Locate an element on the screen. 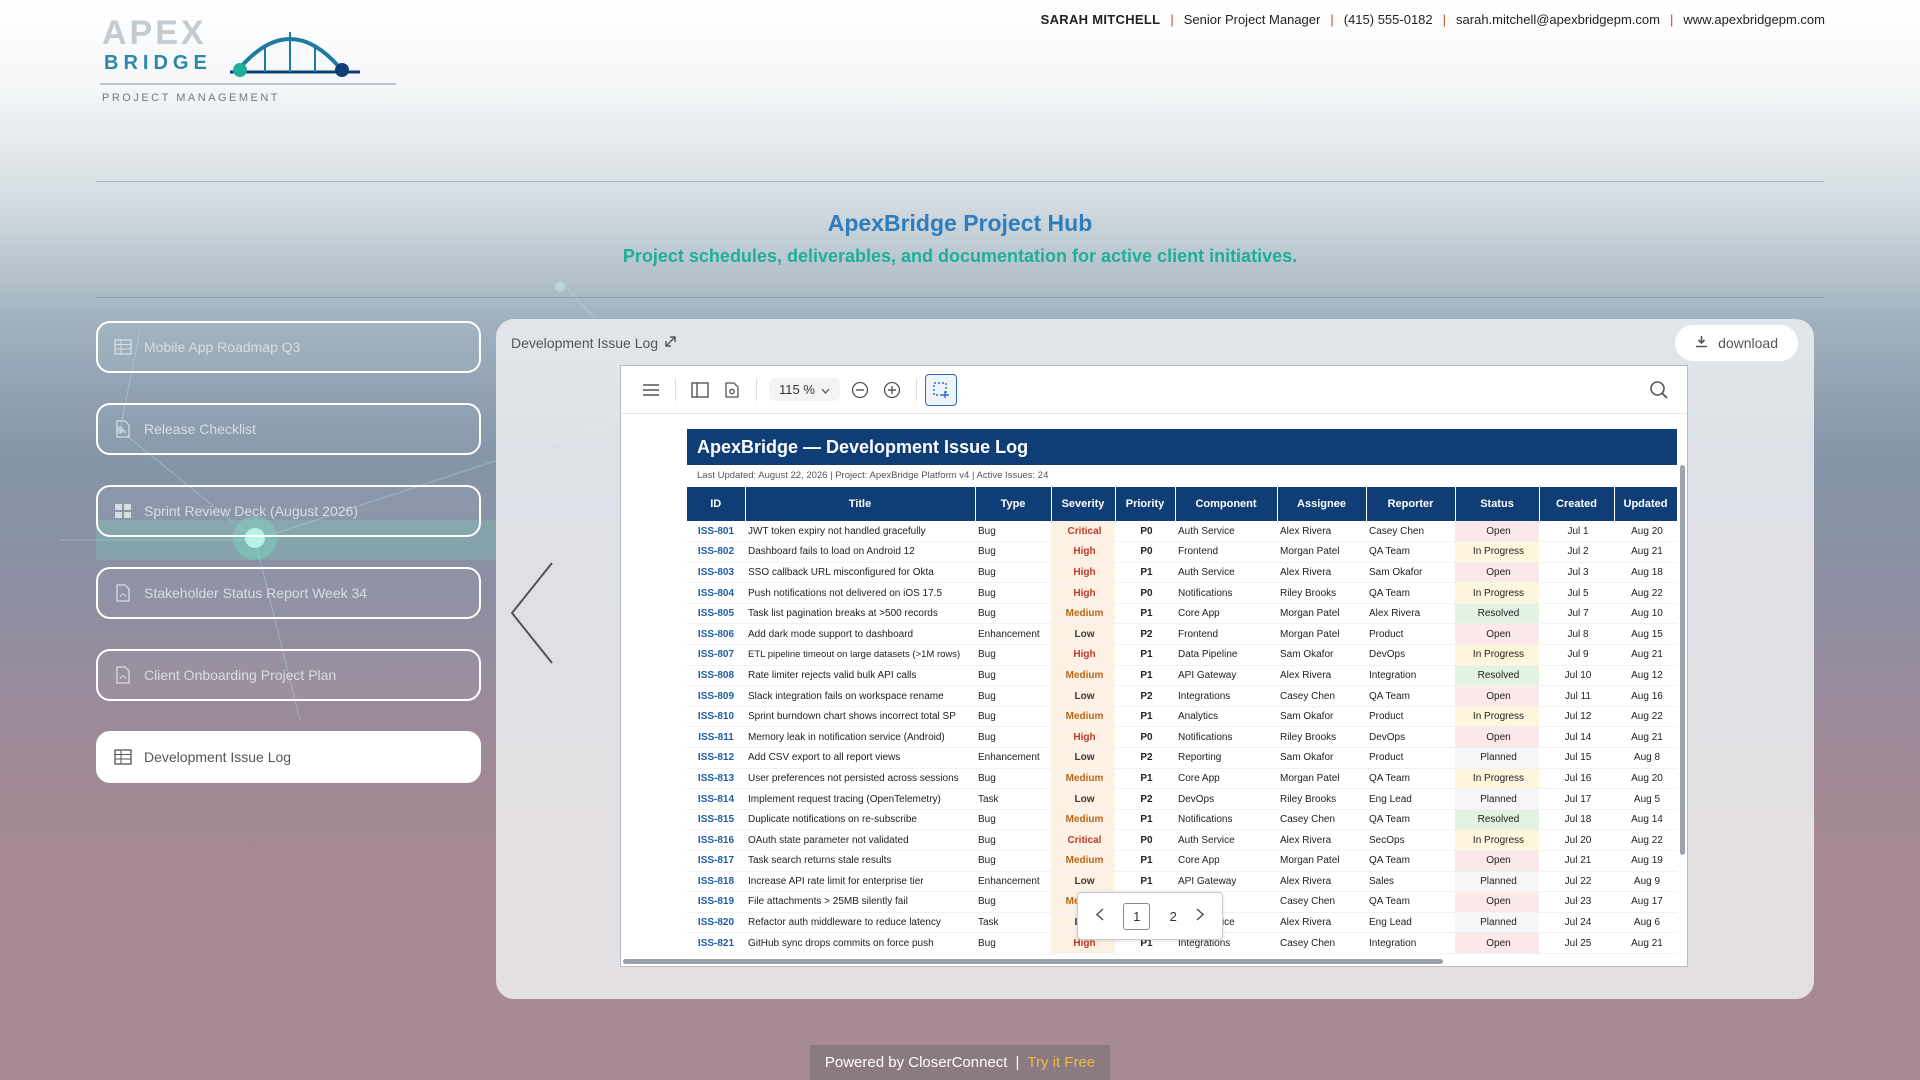  table-cell: ISS-816 is located at coordinates (716, 840).